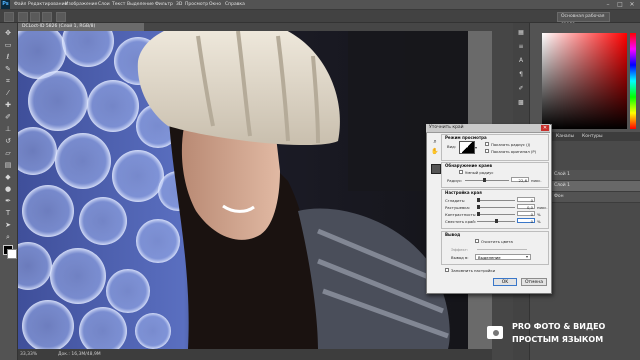 The height and width of the screenshot is (360, 640). I want to click on smooth-slider-knob, so click(478, 200).